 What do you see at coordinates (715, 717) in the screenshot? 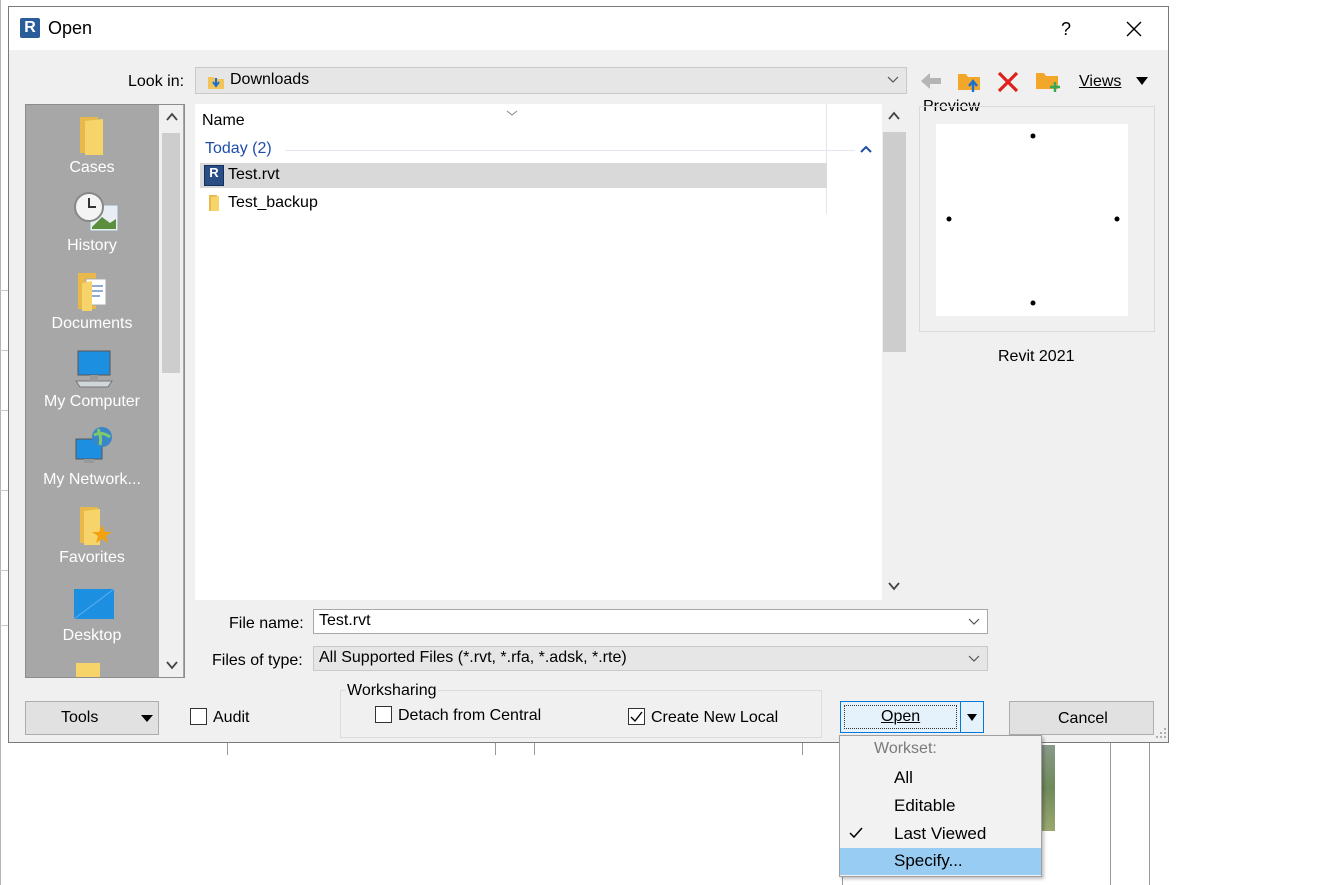
I see `create-new-local-label: Create New Local` at bounding box center [715, 717].